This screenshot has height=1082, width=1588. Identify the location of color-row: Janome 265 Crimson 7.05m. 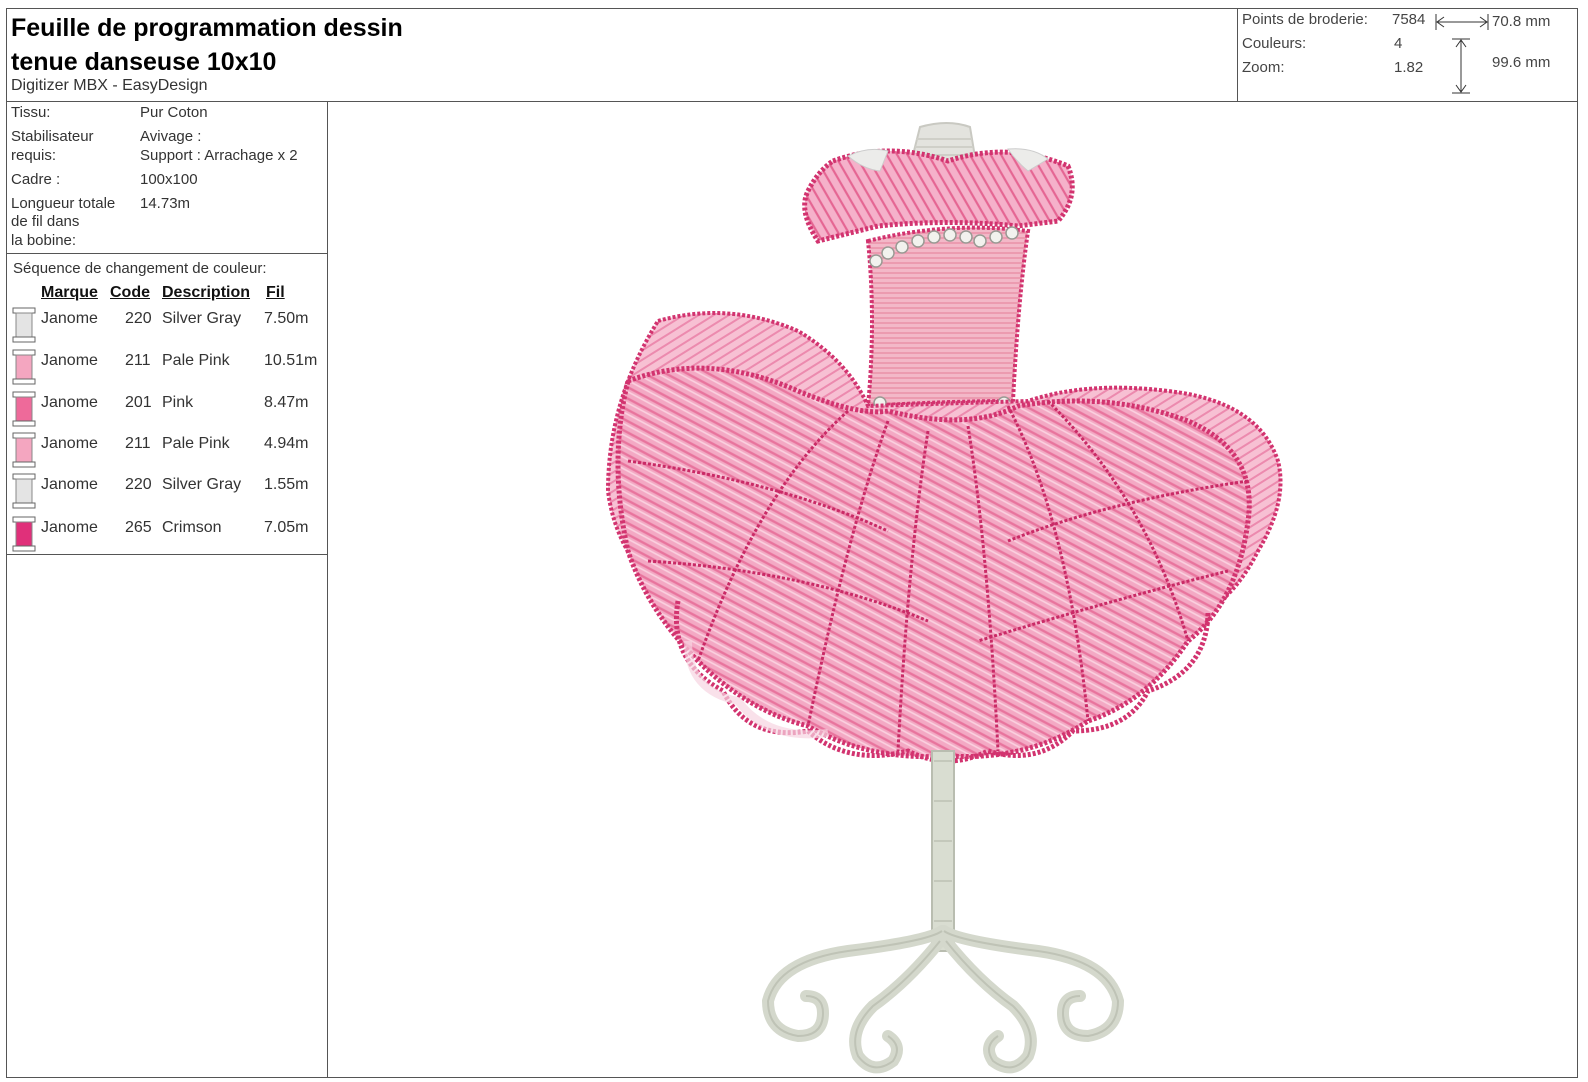
(167, 537).